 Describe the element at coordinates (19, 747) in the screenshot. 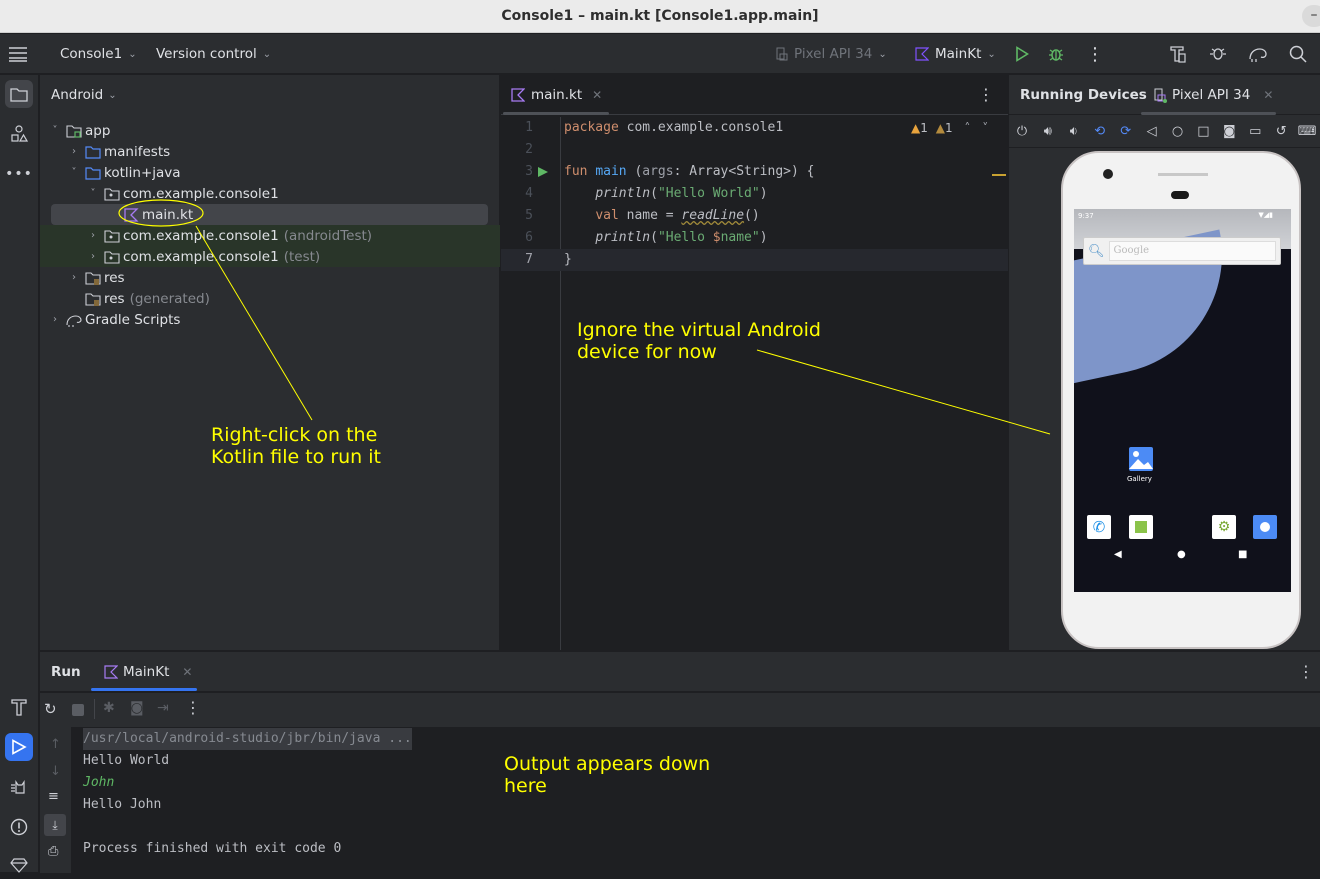

I see `run-tool-button` at that location.